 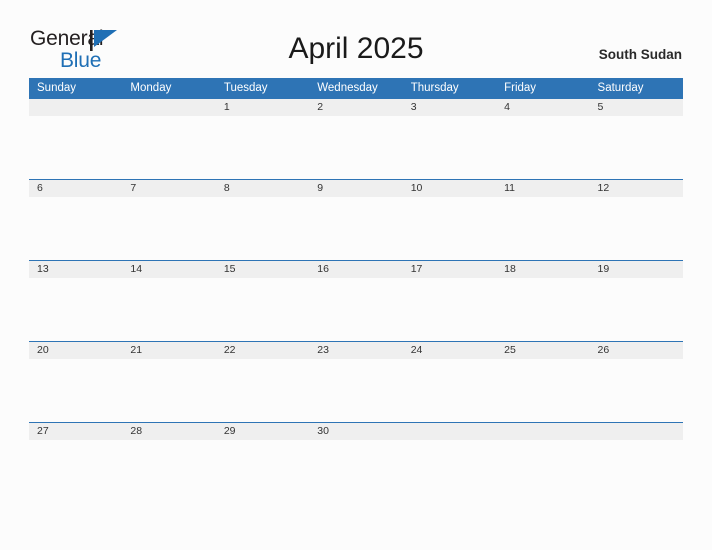 What do you see at coordinates (640, 54) in the screenshot?
I see `region-label: South Sudan` at bounding box center [640, 54].